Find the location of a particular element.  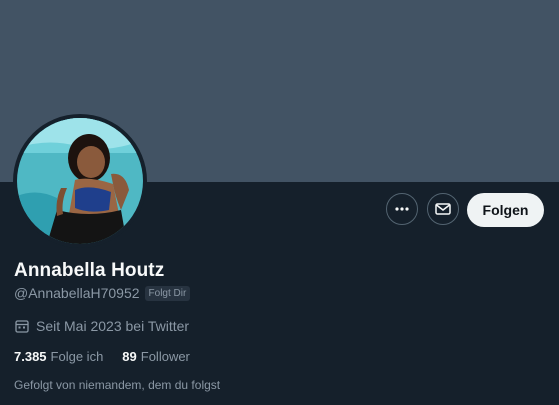

envelope-icon is located at coordinates (443, 209).